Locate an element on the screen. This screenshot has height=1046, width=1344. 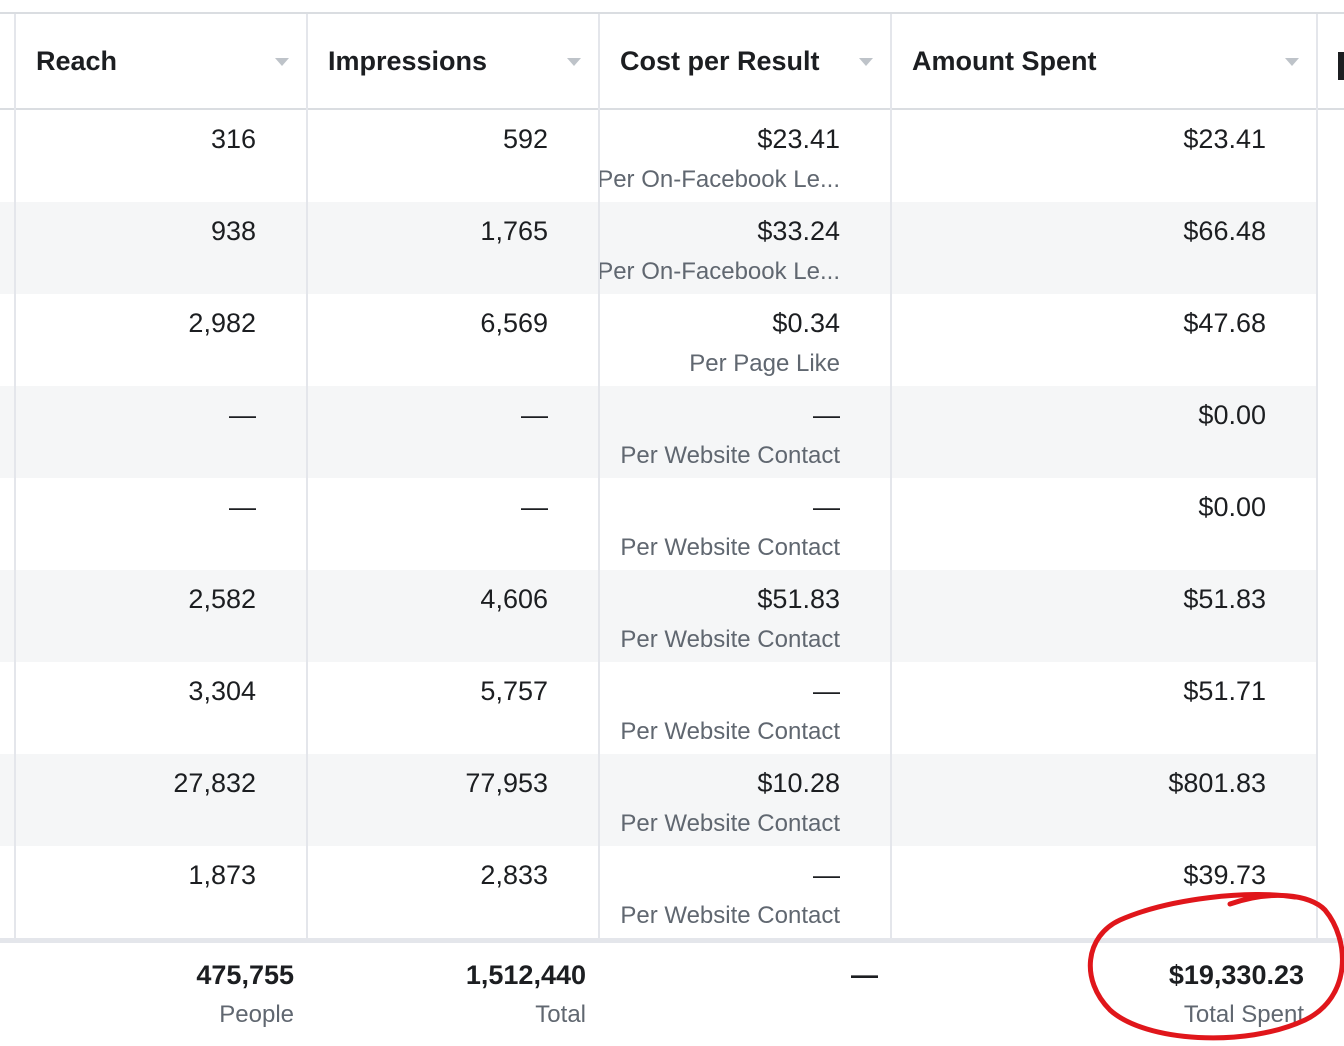
cell-impressions: 5,757 is located at coordinates (514, 691).